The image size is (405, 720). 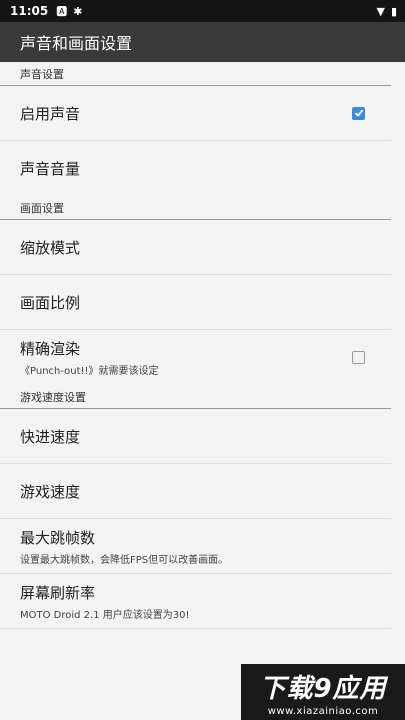 What do you see at coordinates (195, 601) in the screenshot?
I see `pref-refresh-rate: 屏幕刷新率 MOTO Droid 2.1 用户应该设置为30!` at bounding box center [195, 601].